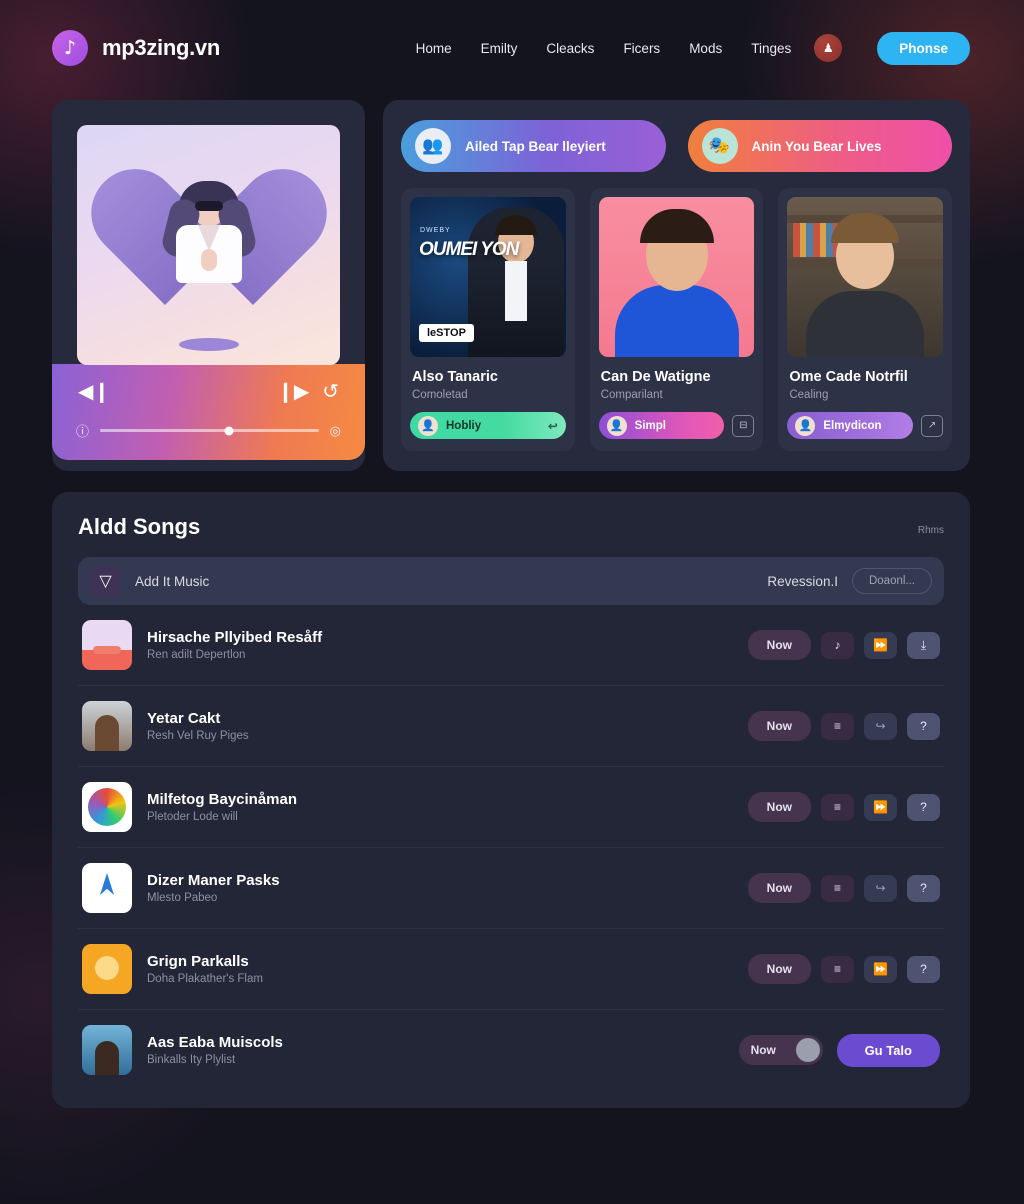 This screenshot has height=1204, width=1024. I want to click on media-card-3-tag-label: Elmydicon, so click(852, 425).